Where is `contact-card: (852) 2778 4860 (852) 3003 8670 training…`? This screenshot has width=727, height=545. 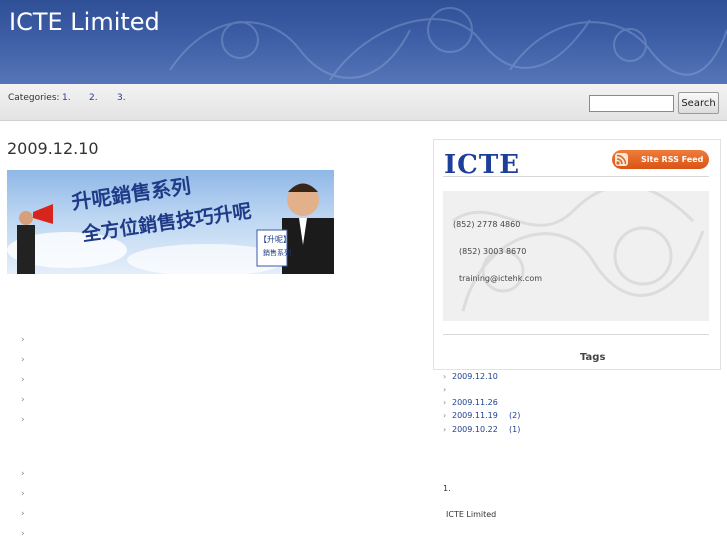 contact-card: (852) 2778 4860 (852) 3003 8670 training… is located at coordinates (576, 256).